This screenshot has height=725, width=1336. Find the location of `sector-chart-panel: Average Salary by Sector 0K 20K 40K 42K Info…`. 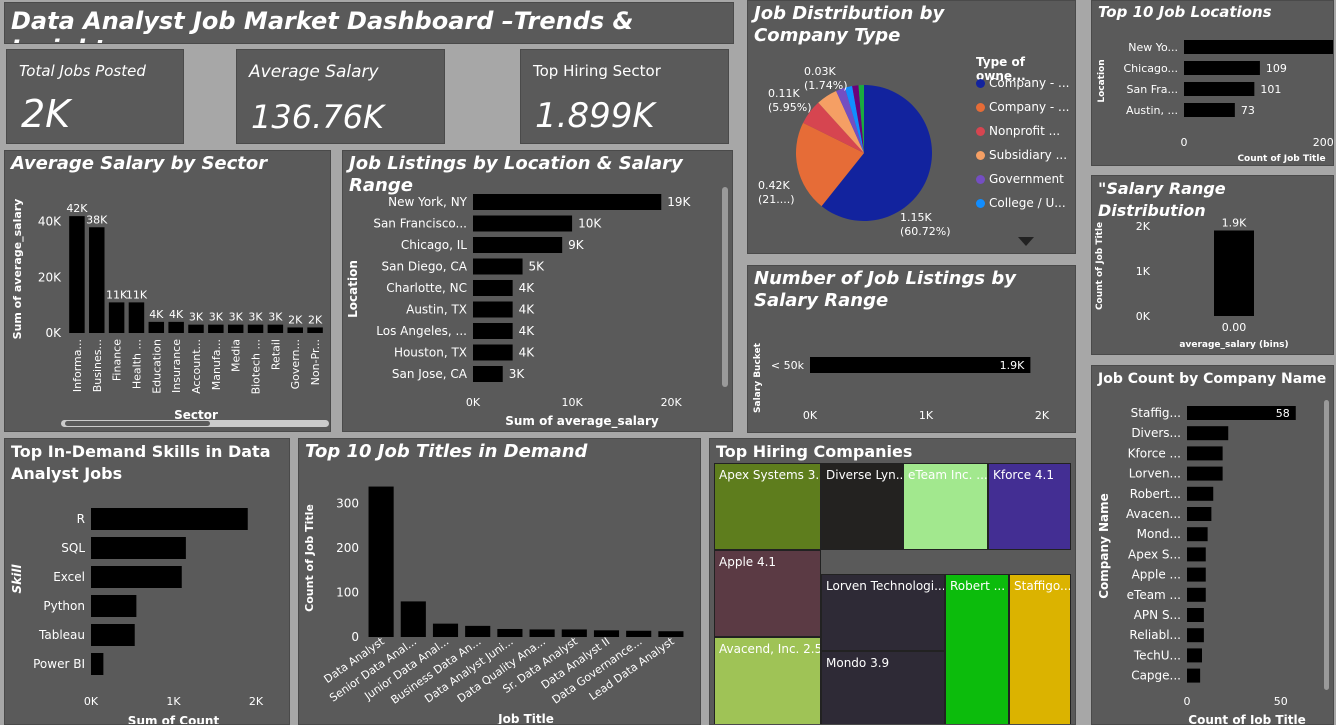

sector-chart-panel: Average Salary by Sector 0K 20K 40K 42K Info… is located at coordinates (167, 291).